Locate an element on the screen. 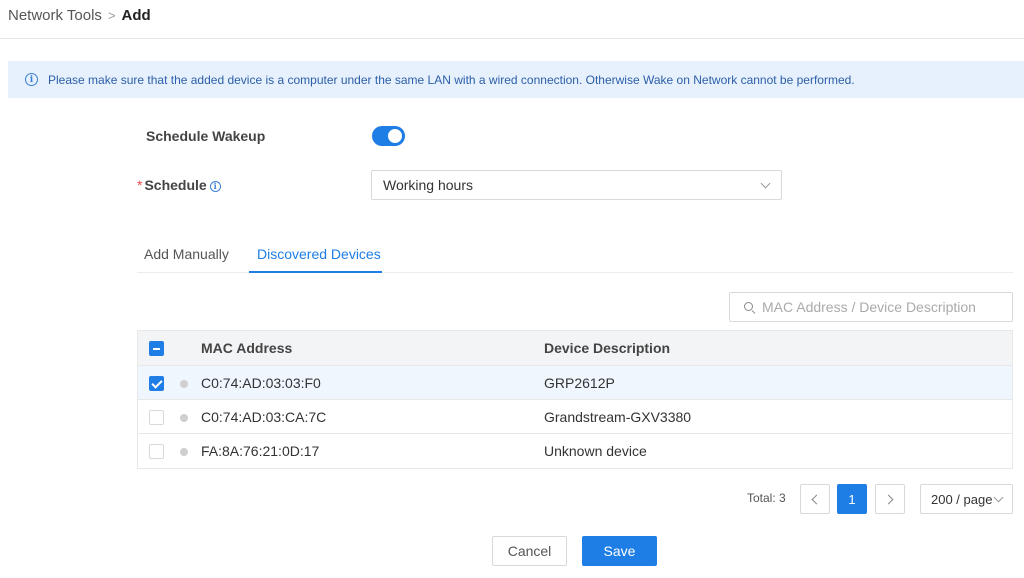 This screenshot has width=1024, height=578. pagination-total: Total: 3 is located at coordinates (766, 498).